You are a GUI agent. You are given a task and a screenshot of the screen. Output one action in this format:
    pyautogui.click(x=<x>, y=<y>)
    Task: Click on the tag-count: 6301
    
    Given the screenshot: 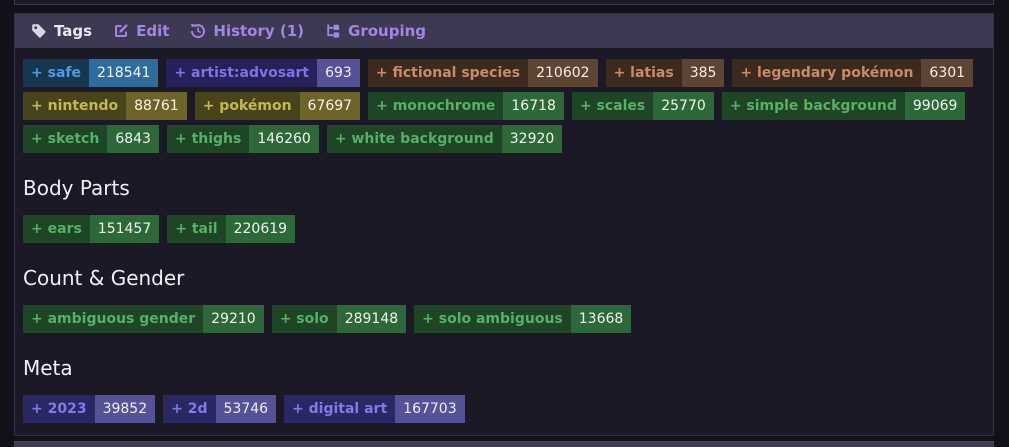 What is the action you would take?
    pyautogui.click(x=947, y=73)
    